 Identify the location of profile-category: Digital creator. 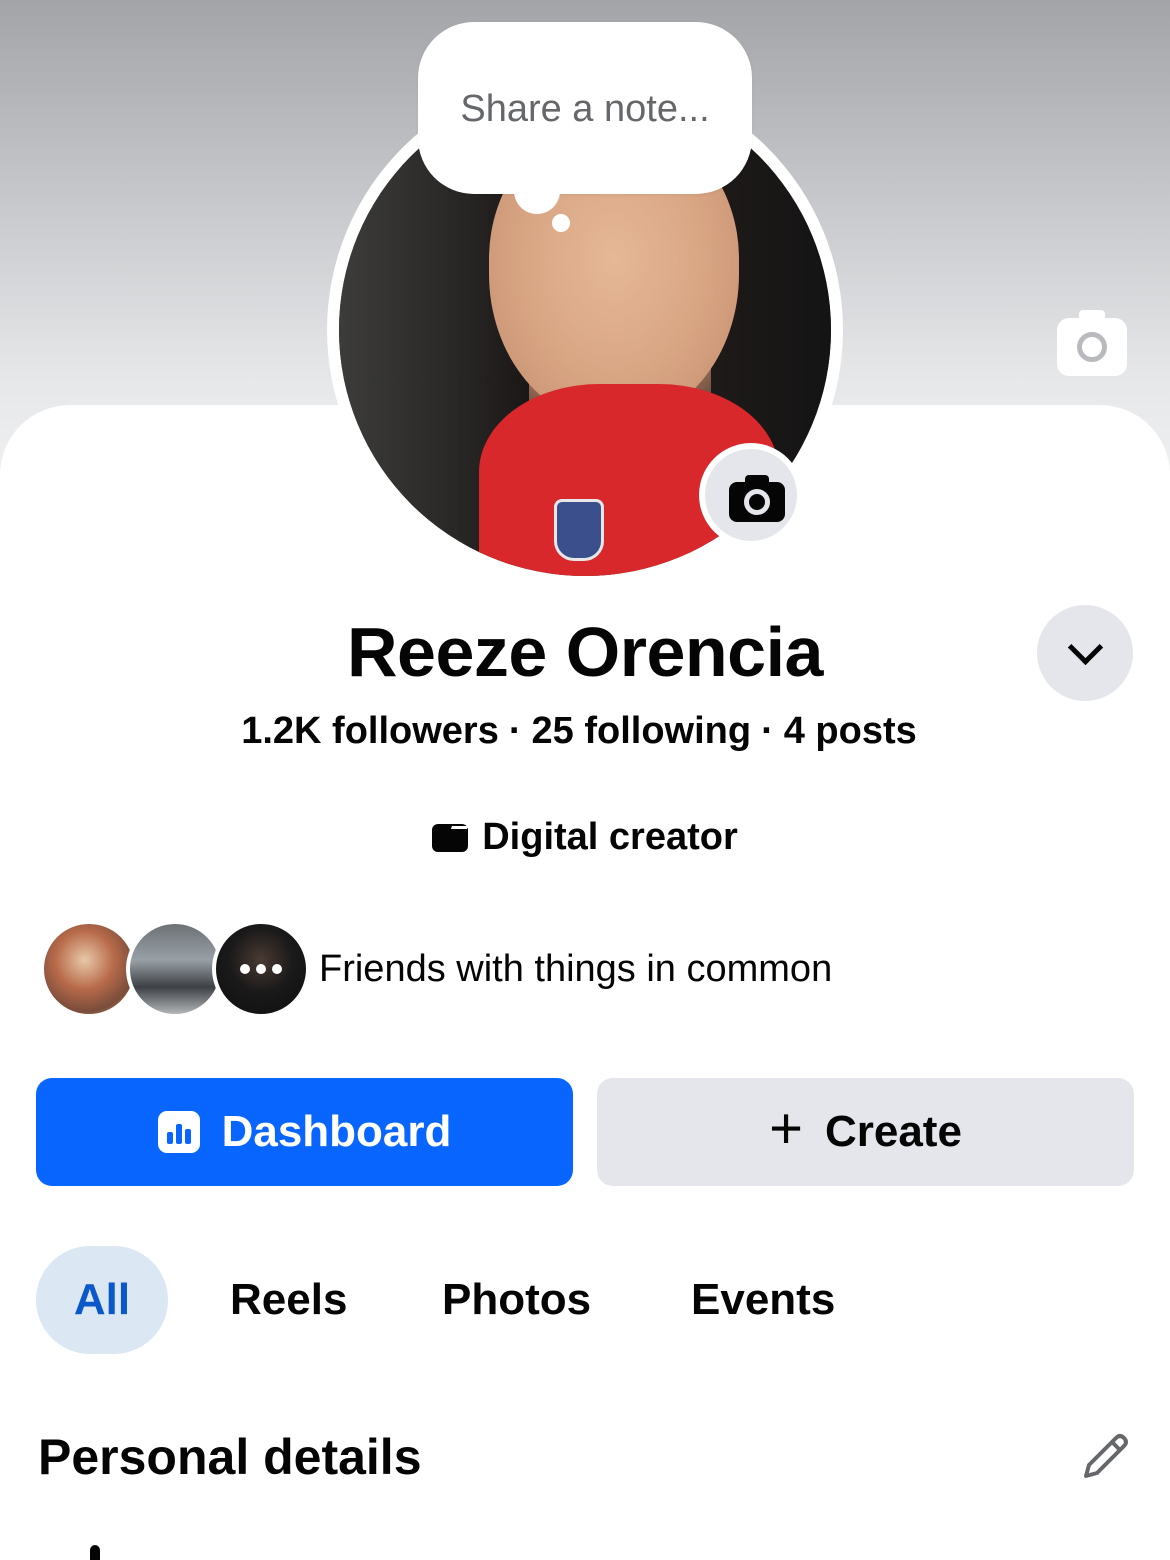
(585, 837).